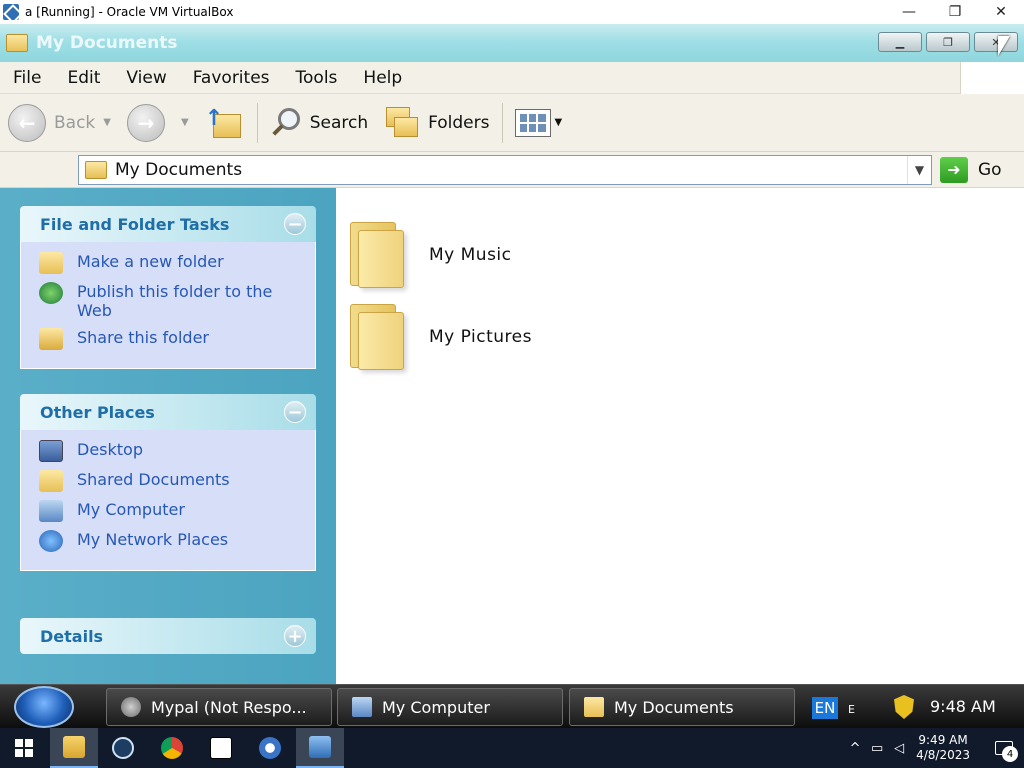  I want to click on host-minimize-button: —, so click(909, 12).